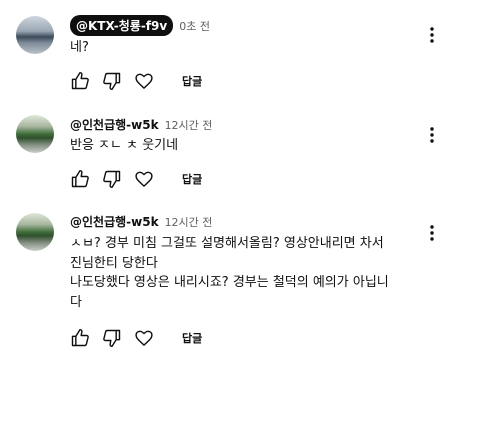 The height and width of the screenshot is (422, 477). What do you see at coordinates (124, 145) in the screenshot?
I see `comment-text: 반응 ㅈㄴ ㅊ 웃기네` at bounding box center [124, 145].